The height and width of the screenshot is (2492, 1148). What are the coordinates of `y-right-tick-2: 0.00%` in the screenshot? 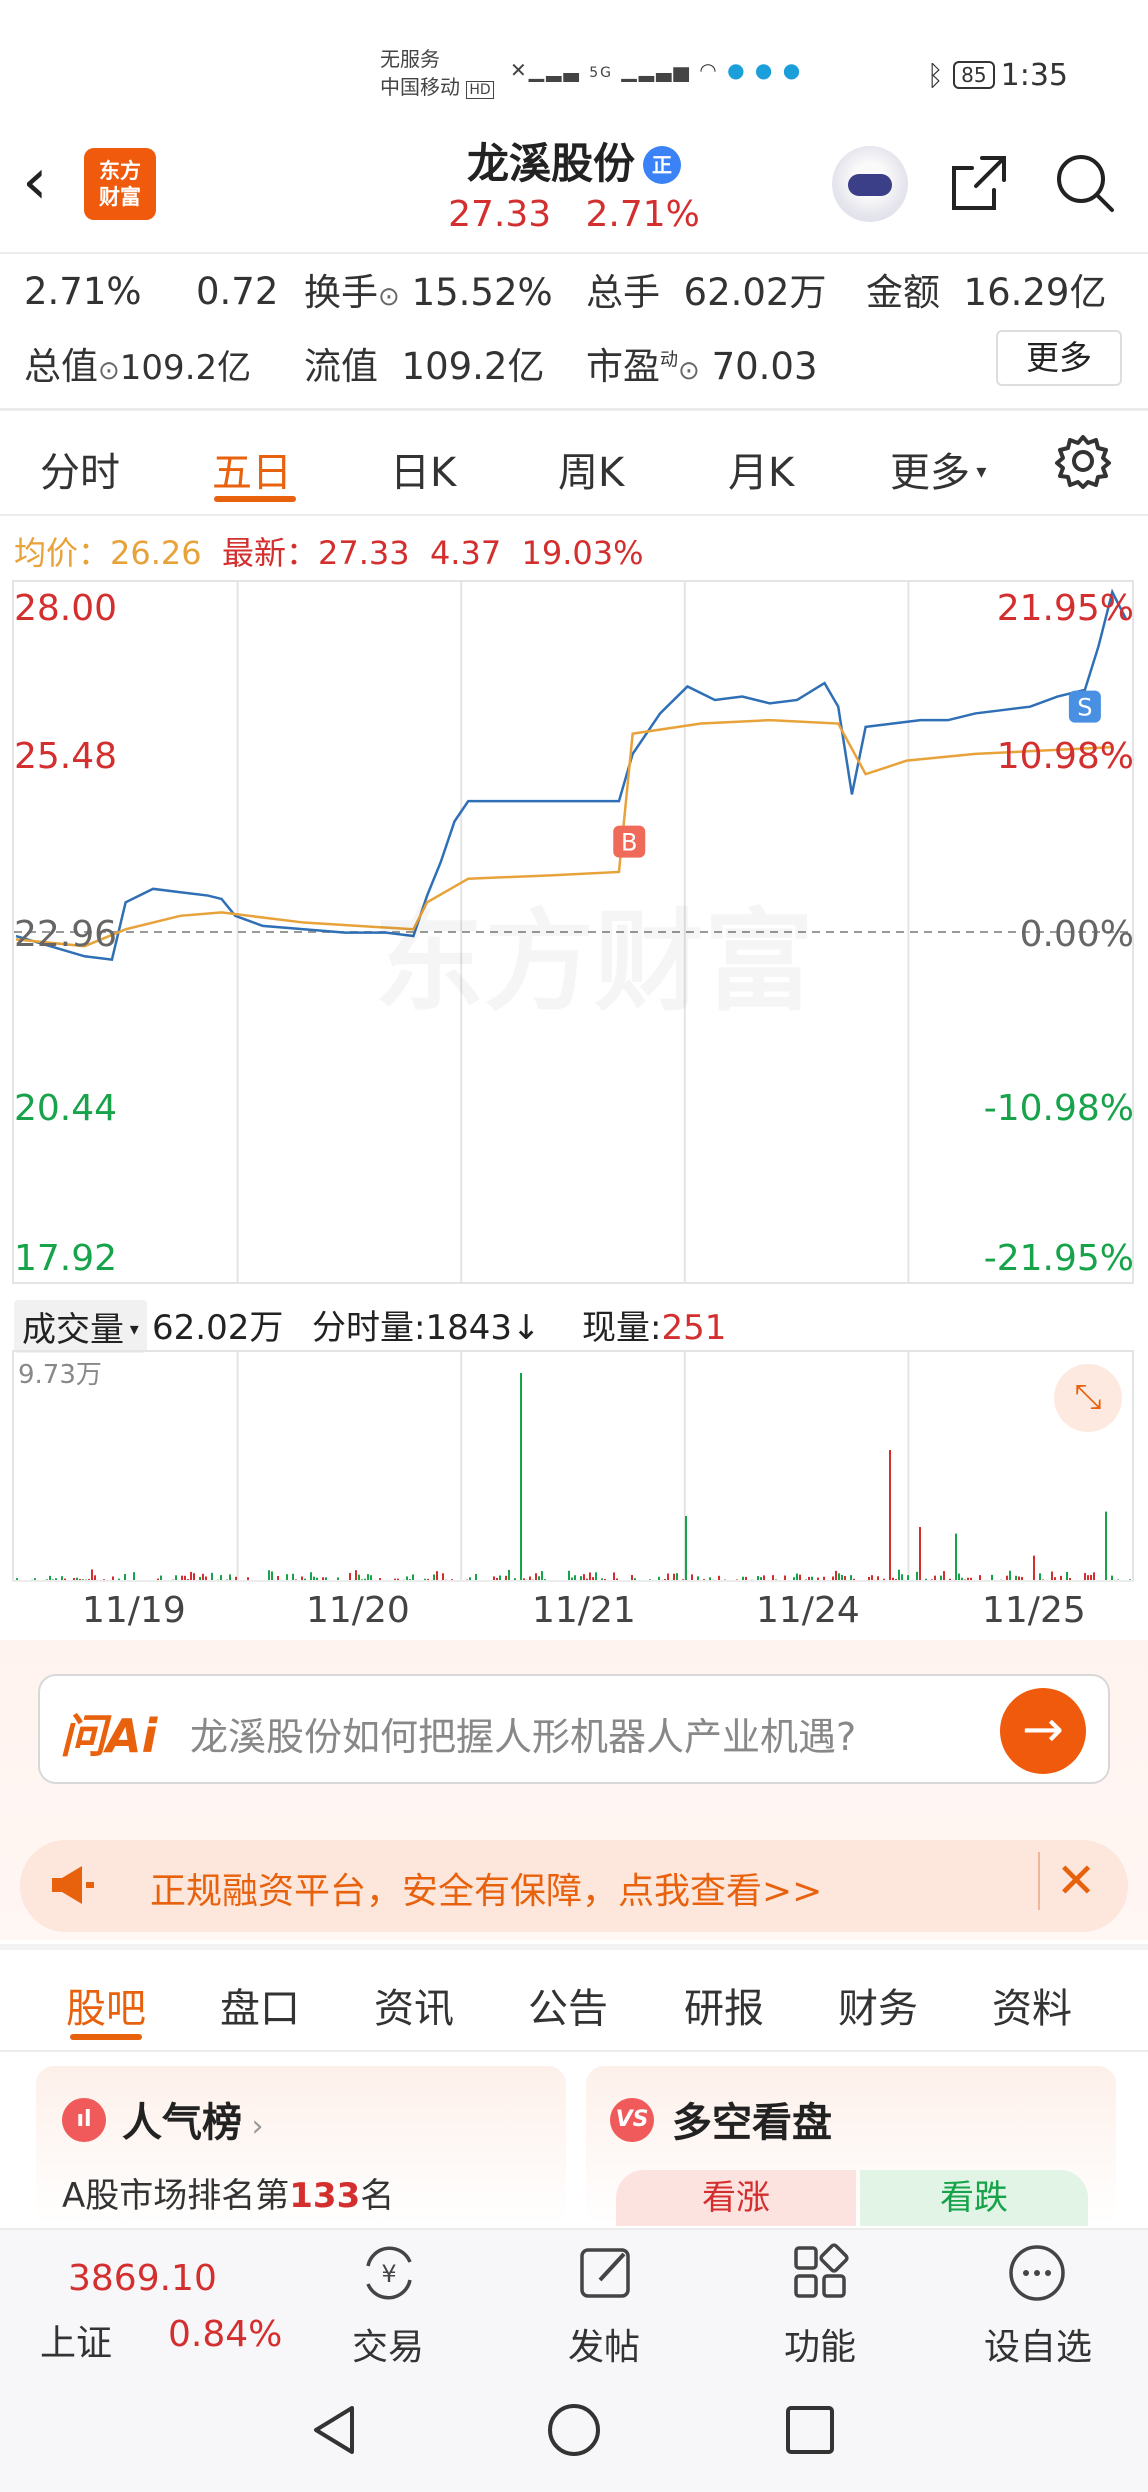 It's located at (1076, 934).